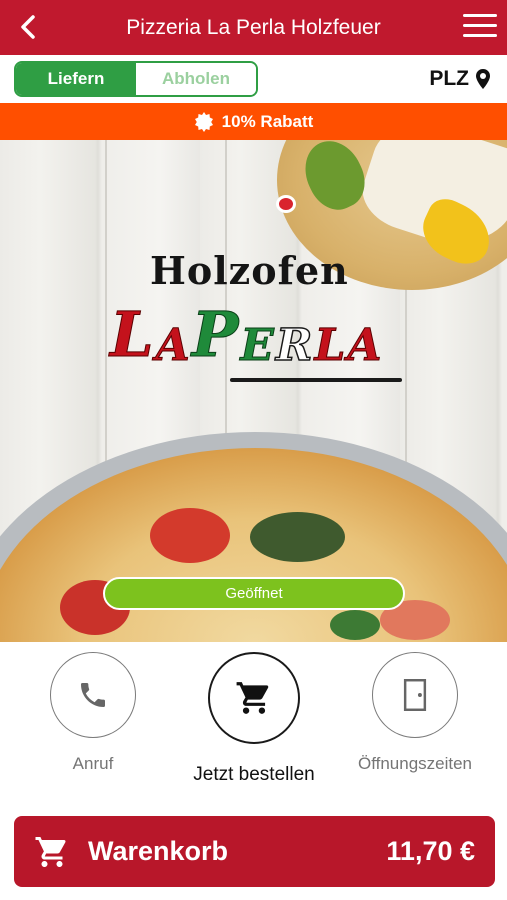 This screenshot has height=900, width=507. Describe the element at coordinates (76, 79) in the screenshot. I see `tab-delivery: Liefern` at that location.